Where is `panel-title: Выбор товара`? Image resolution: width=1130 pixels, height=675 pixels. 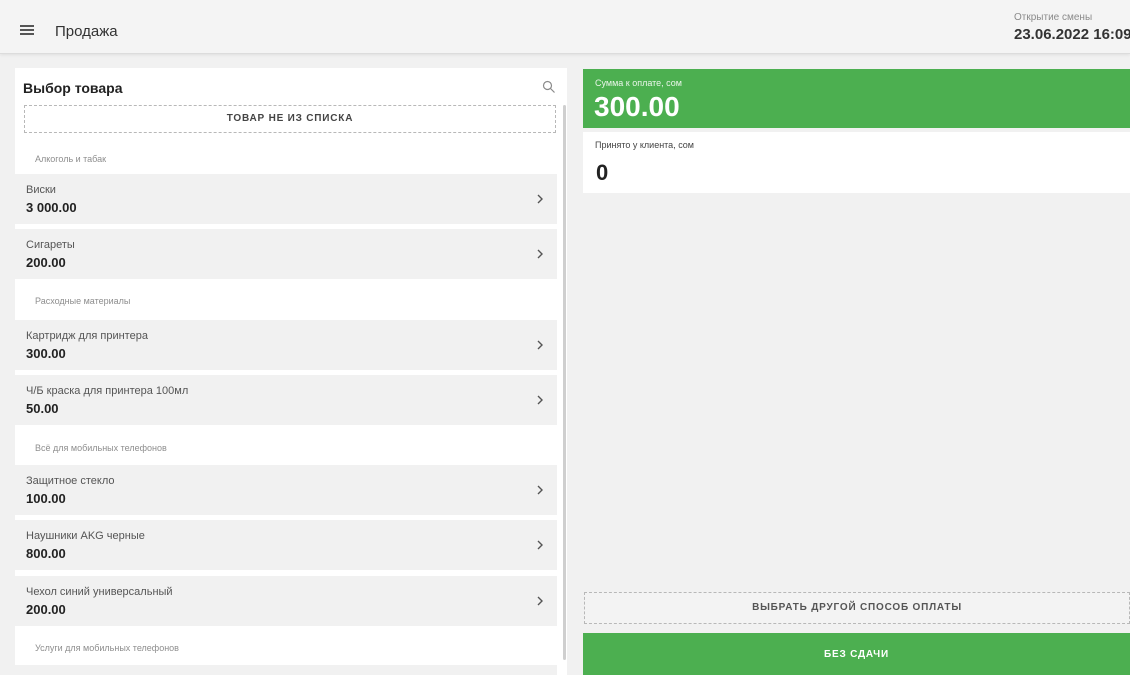 panel-title: Выбор товара is located at coordinates (73, 88).